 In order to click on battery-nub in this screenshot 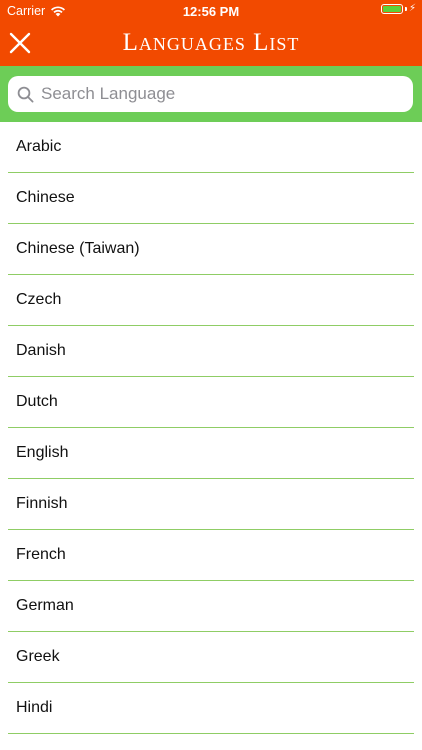, I will do `click(405, 9)`.